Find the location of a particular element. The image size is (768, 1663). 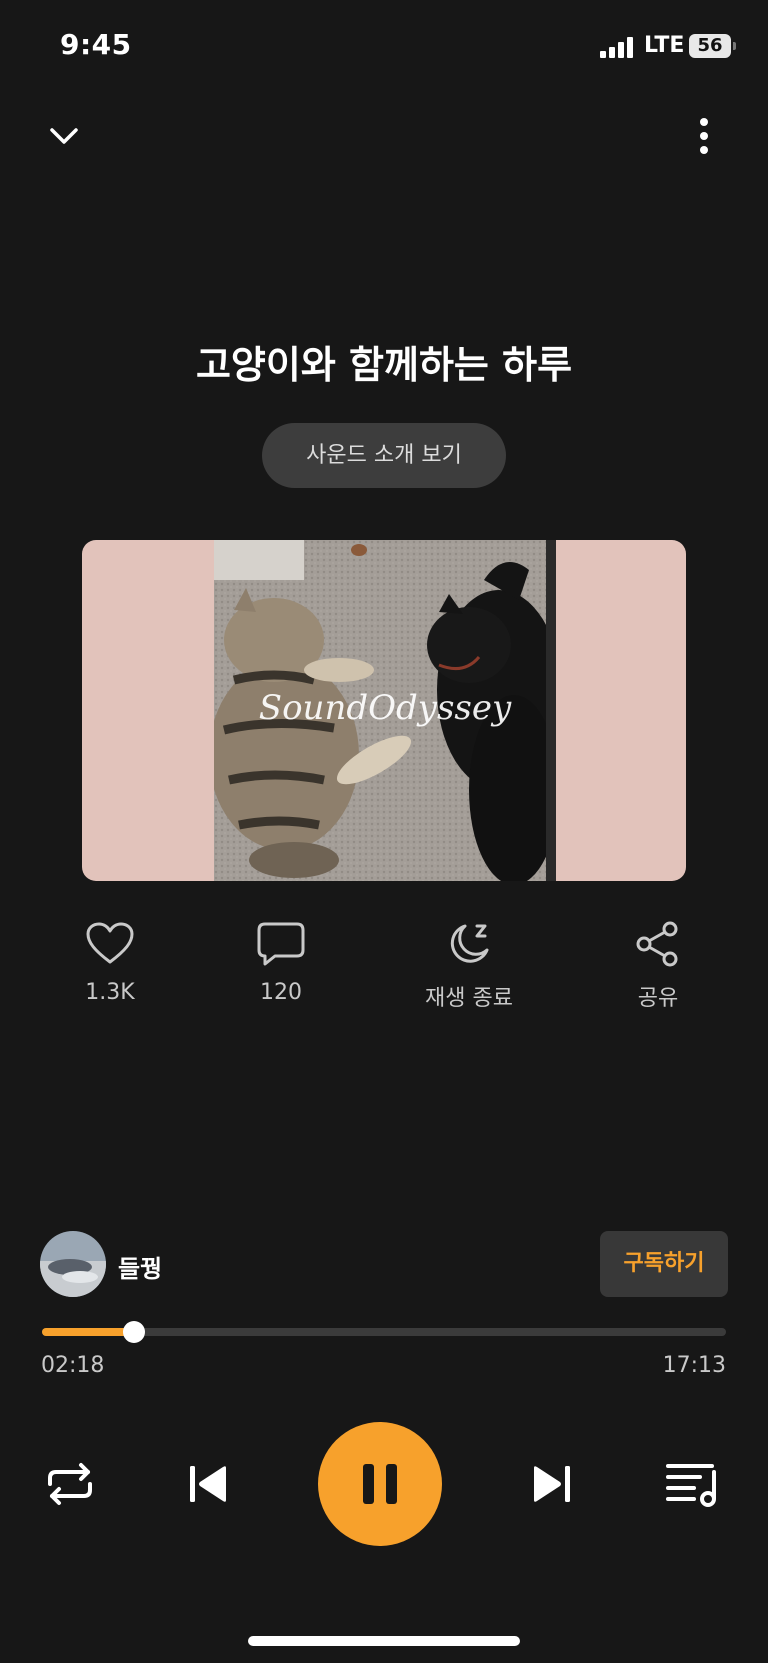

more-options-button is located at coordinates (704, 136).